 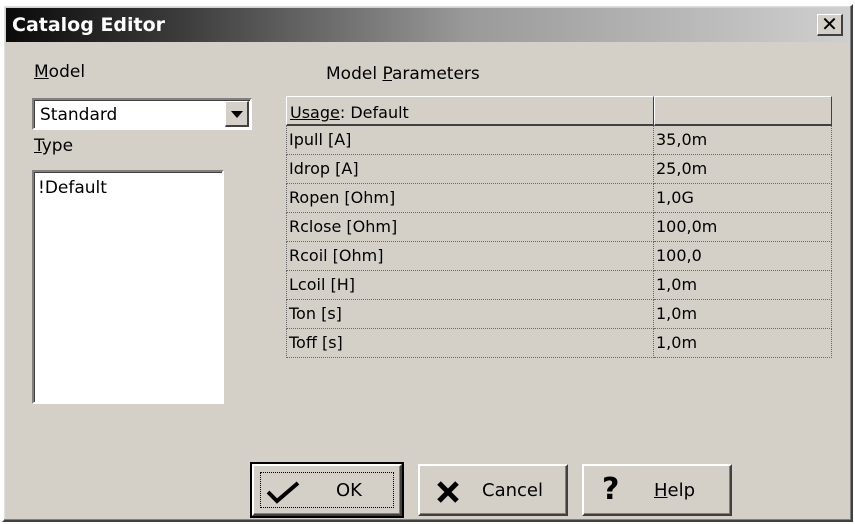 I want to click on chevron-down-icon, so click(x=237, y=114).